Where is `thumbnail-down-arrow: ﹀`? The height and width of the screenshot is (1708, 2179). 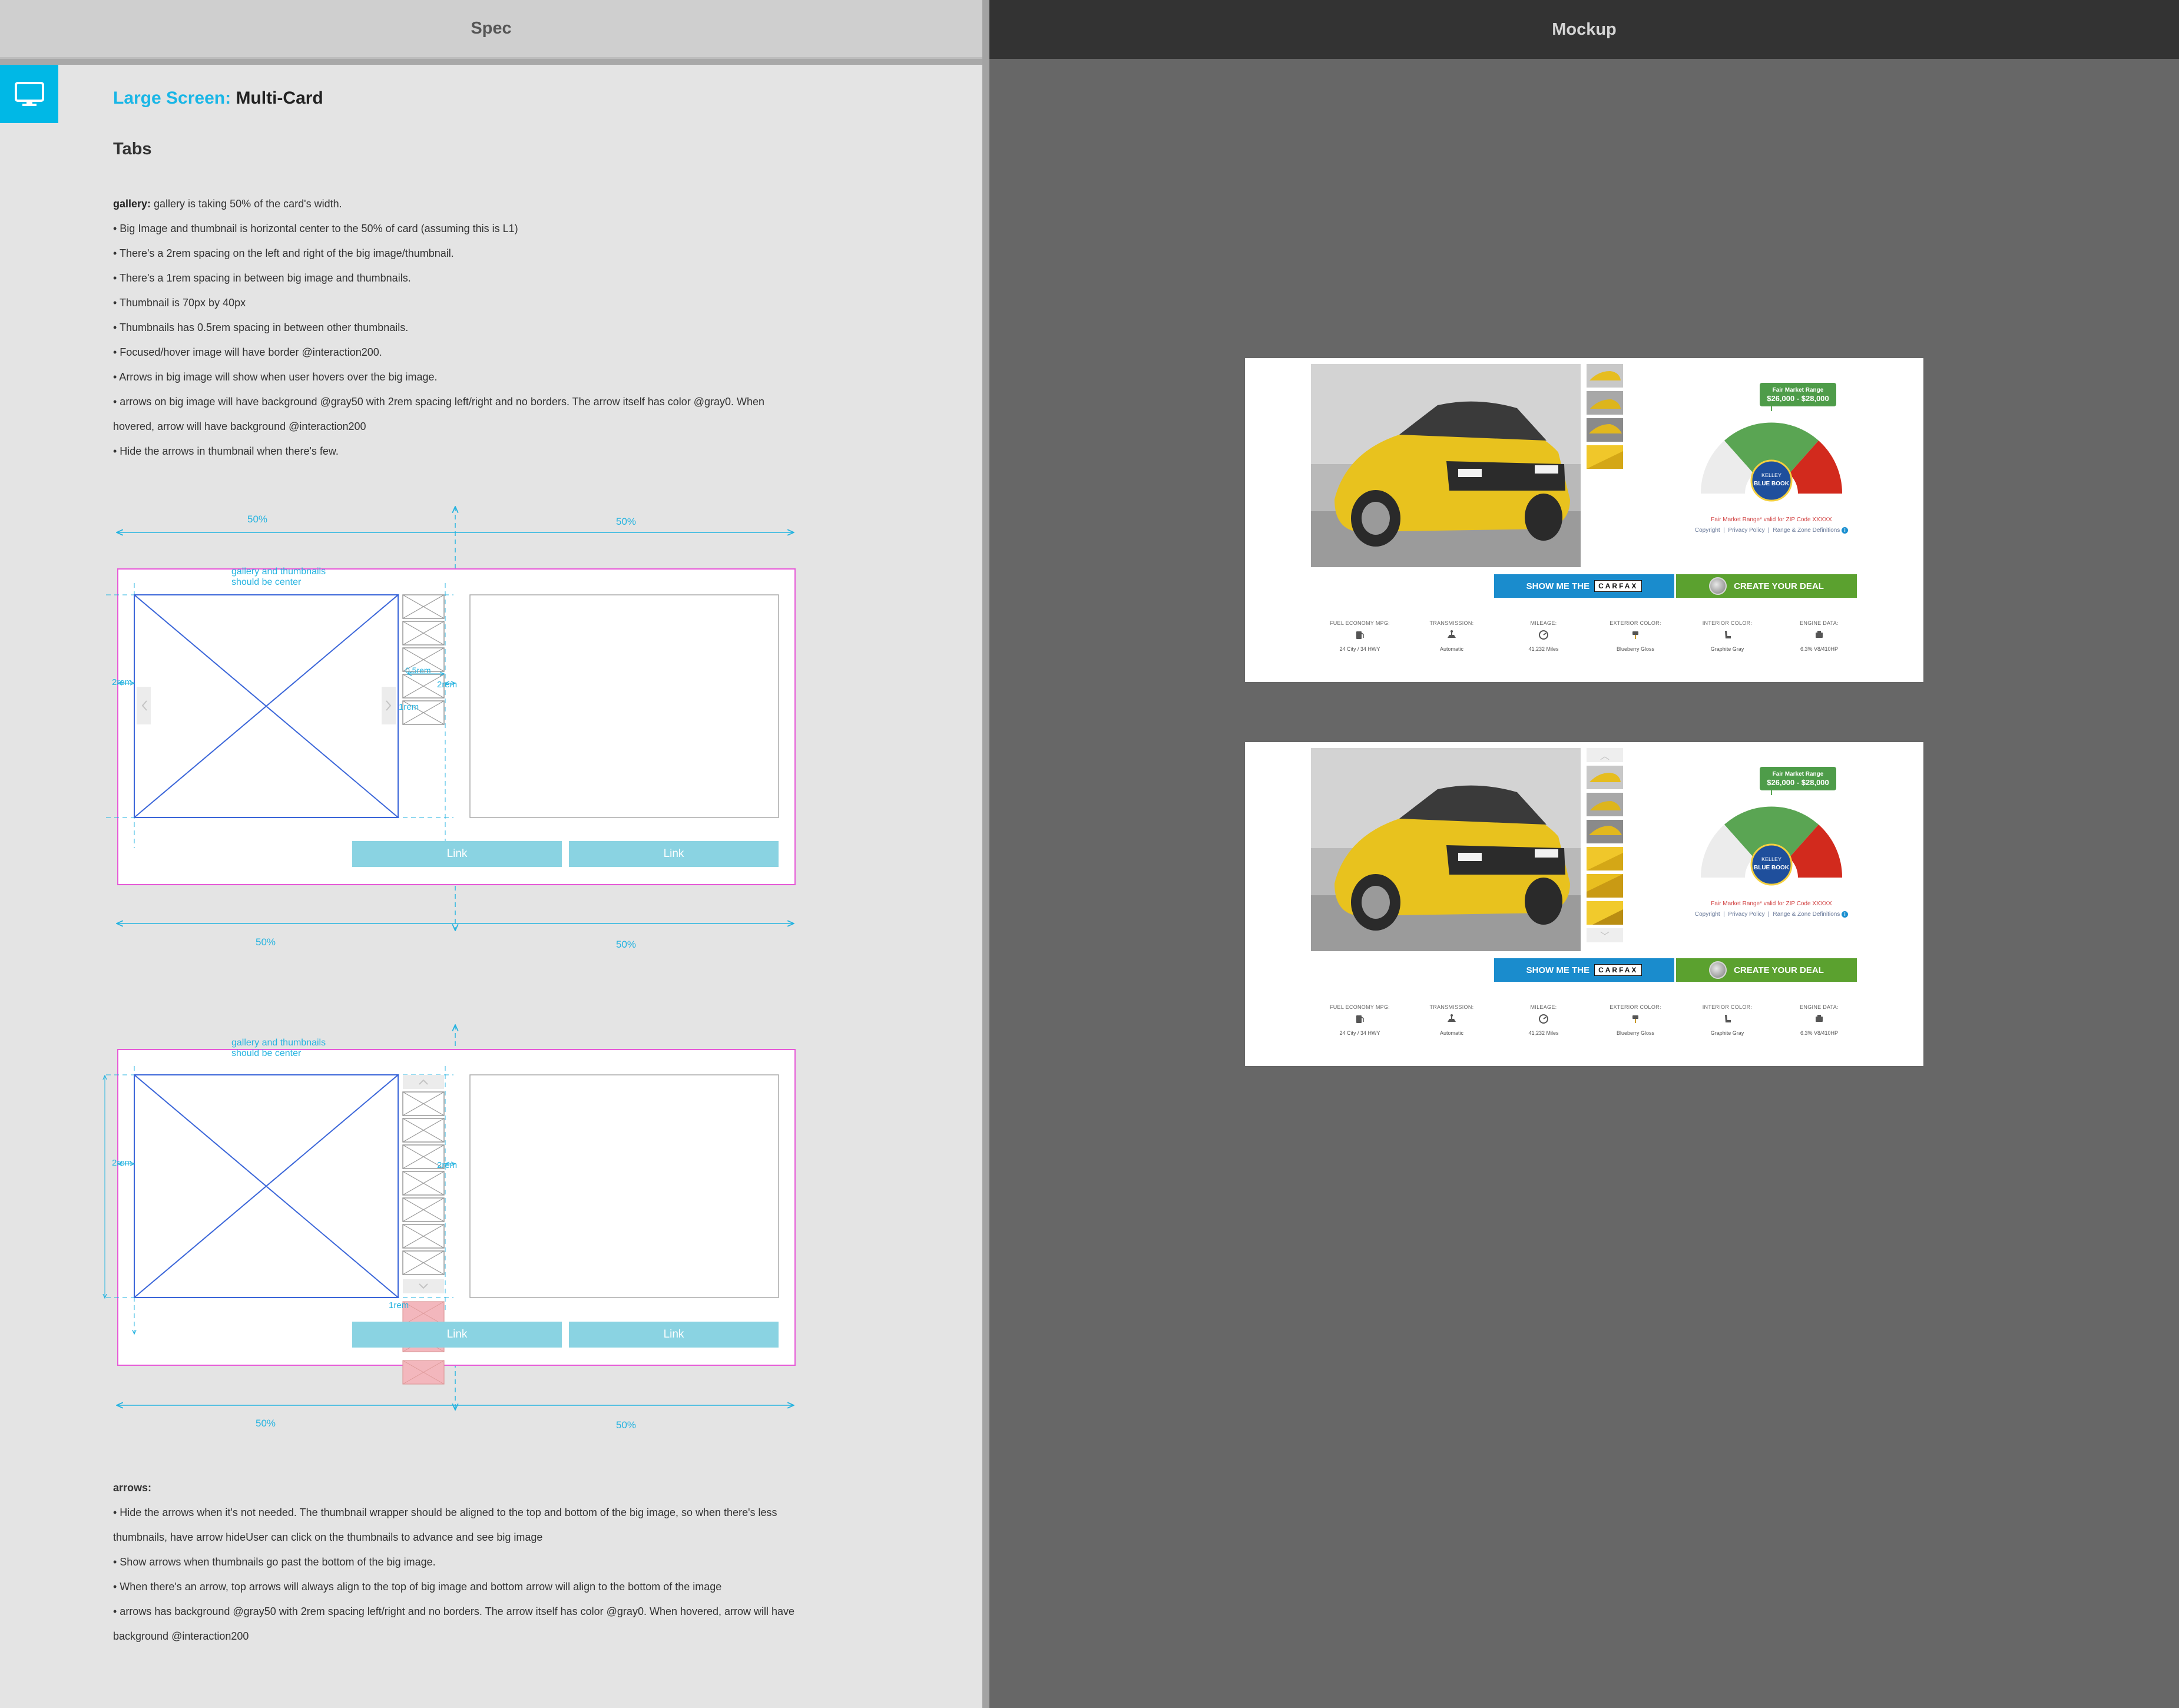
thumbnail-down-arrow: ﹀ is located at coordinates (1605, 935).